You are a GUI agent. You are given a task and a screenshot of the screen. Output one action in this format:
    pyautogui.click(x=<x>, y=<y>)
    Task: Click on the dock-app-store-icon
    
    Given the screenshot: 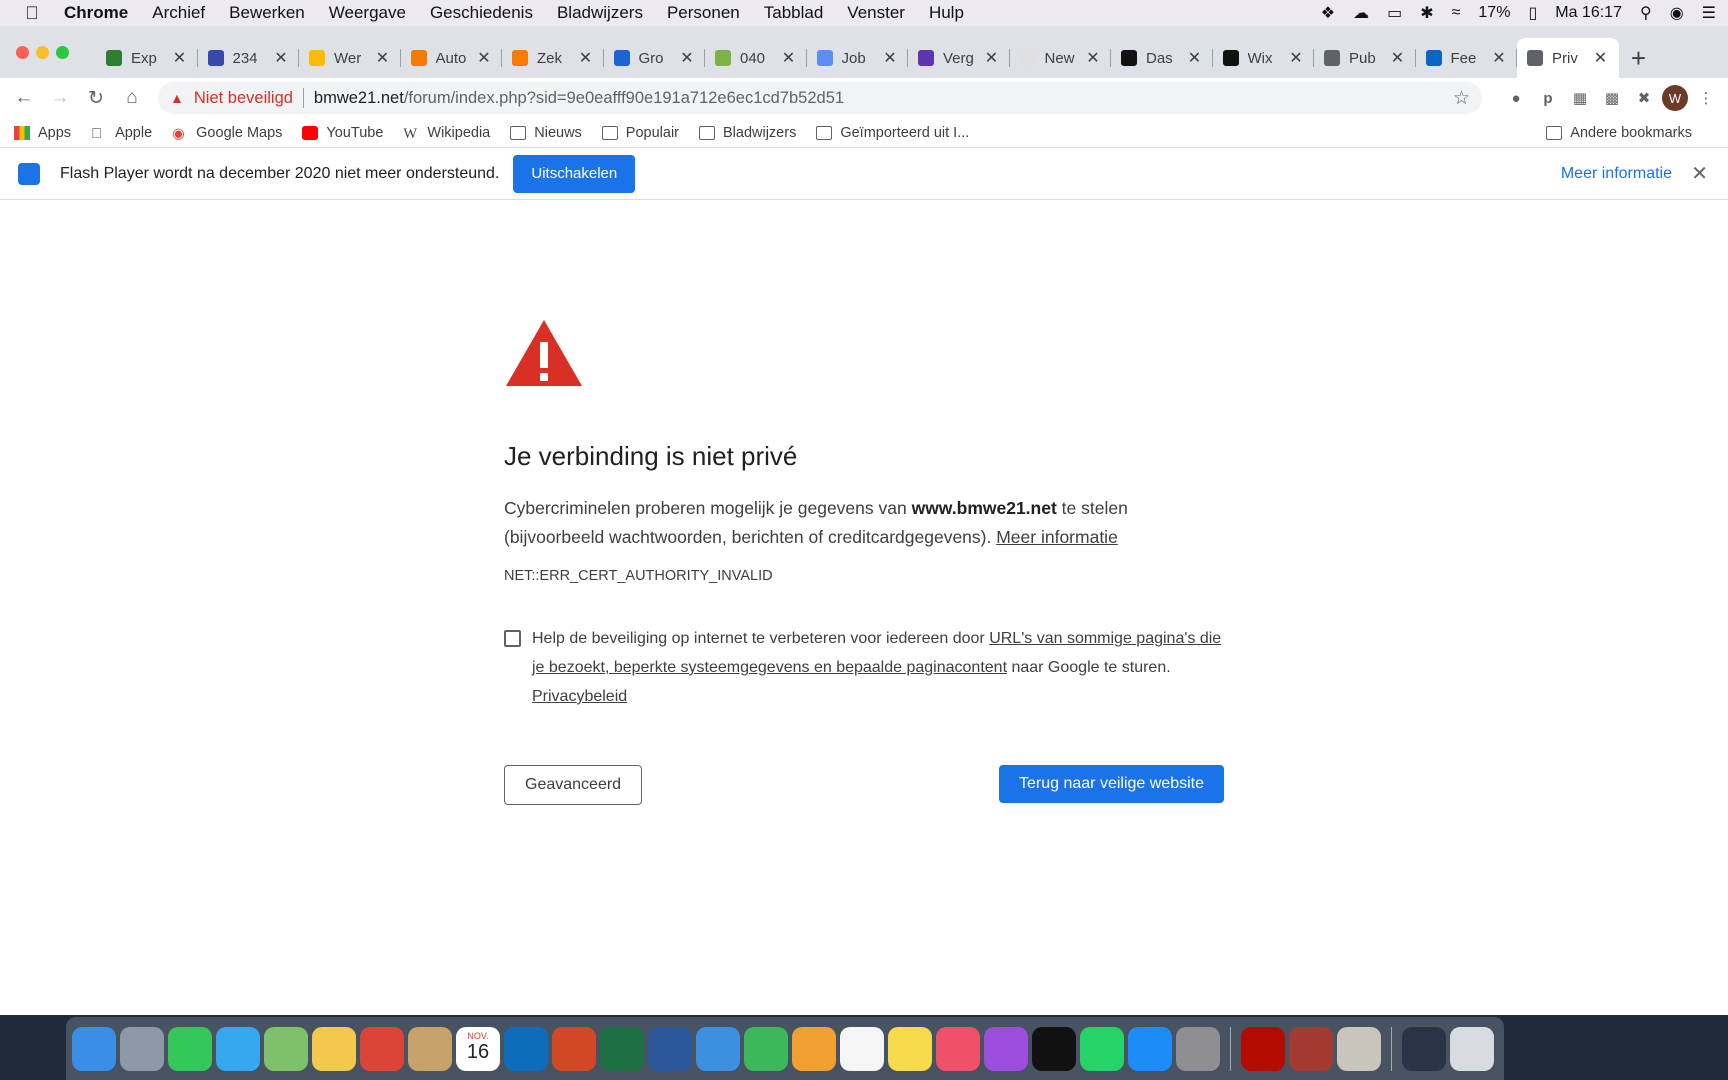 What is the action you would take?
    pyautogui.click(x=1150, y=1048)
    